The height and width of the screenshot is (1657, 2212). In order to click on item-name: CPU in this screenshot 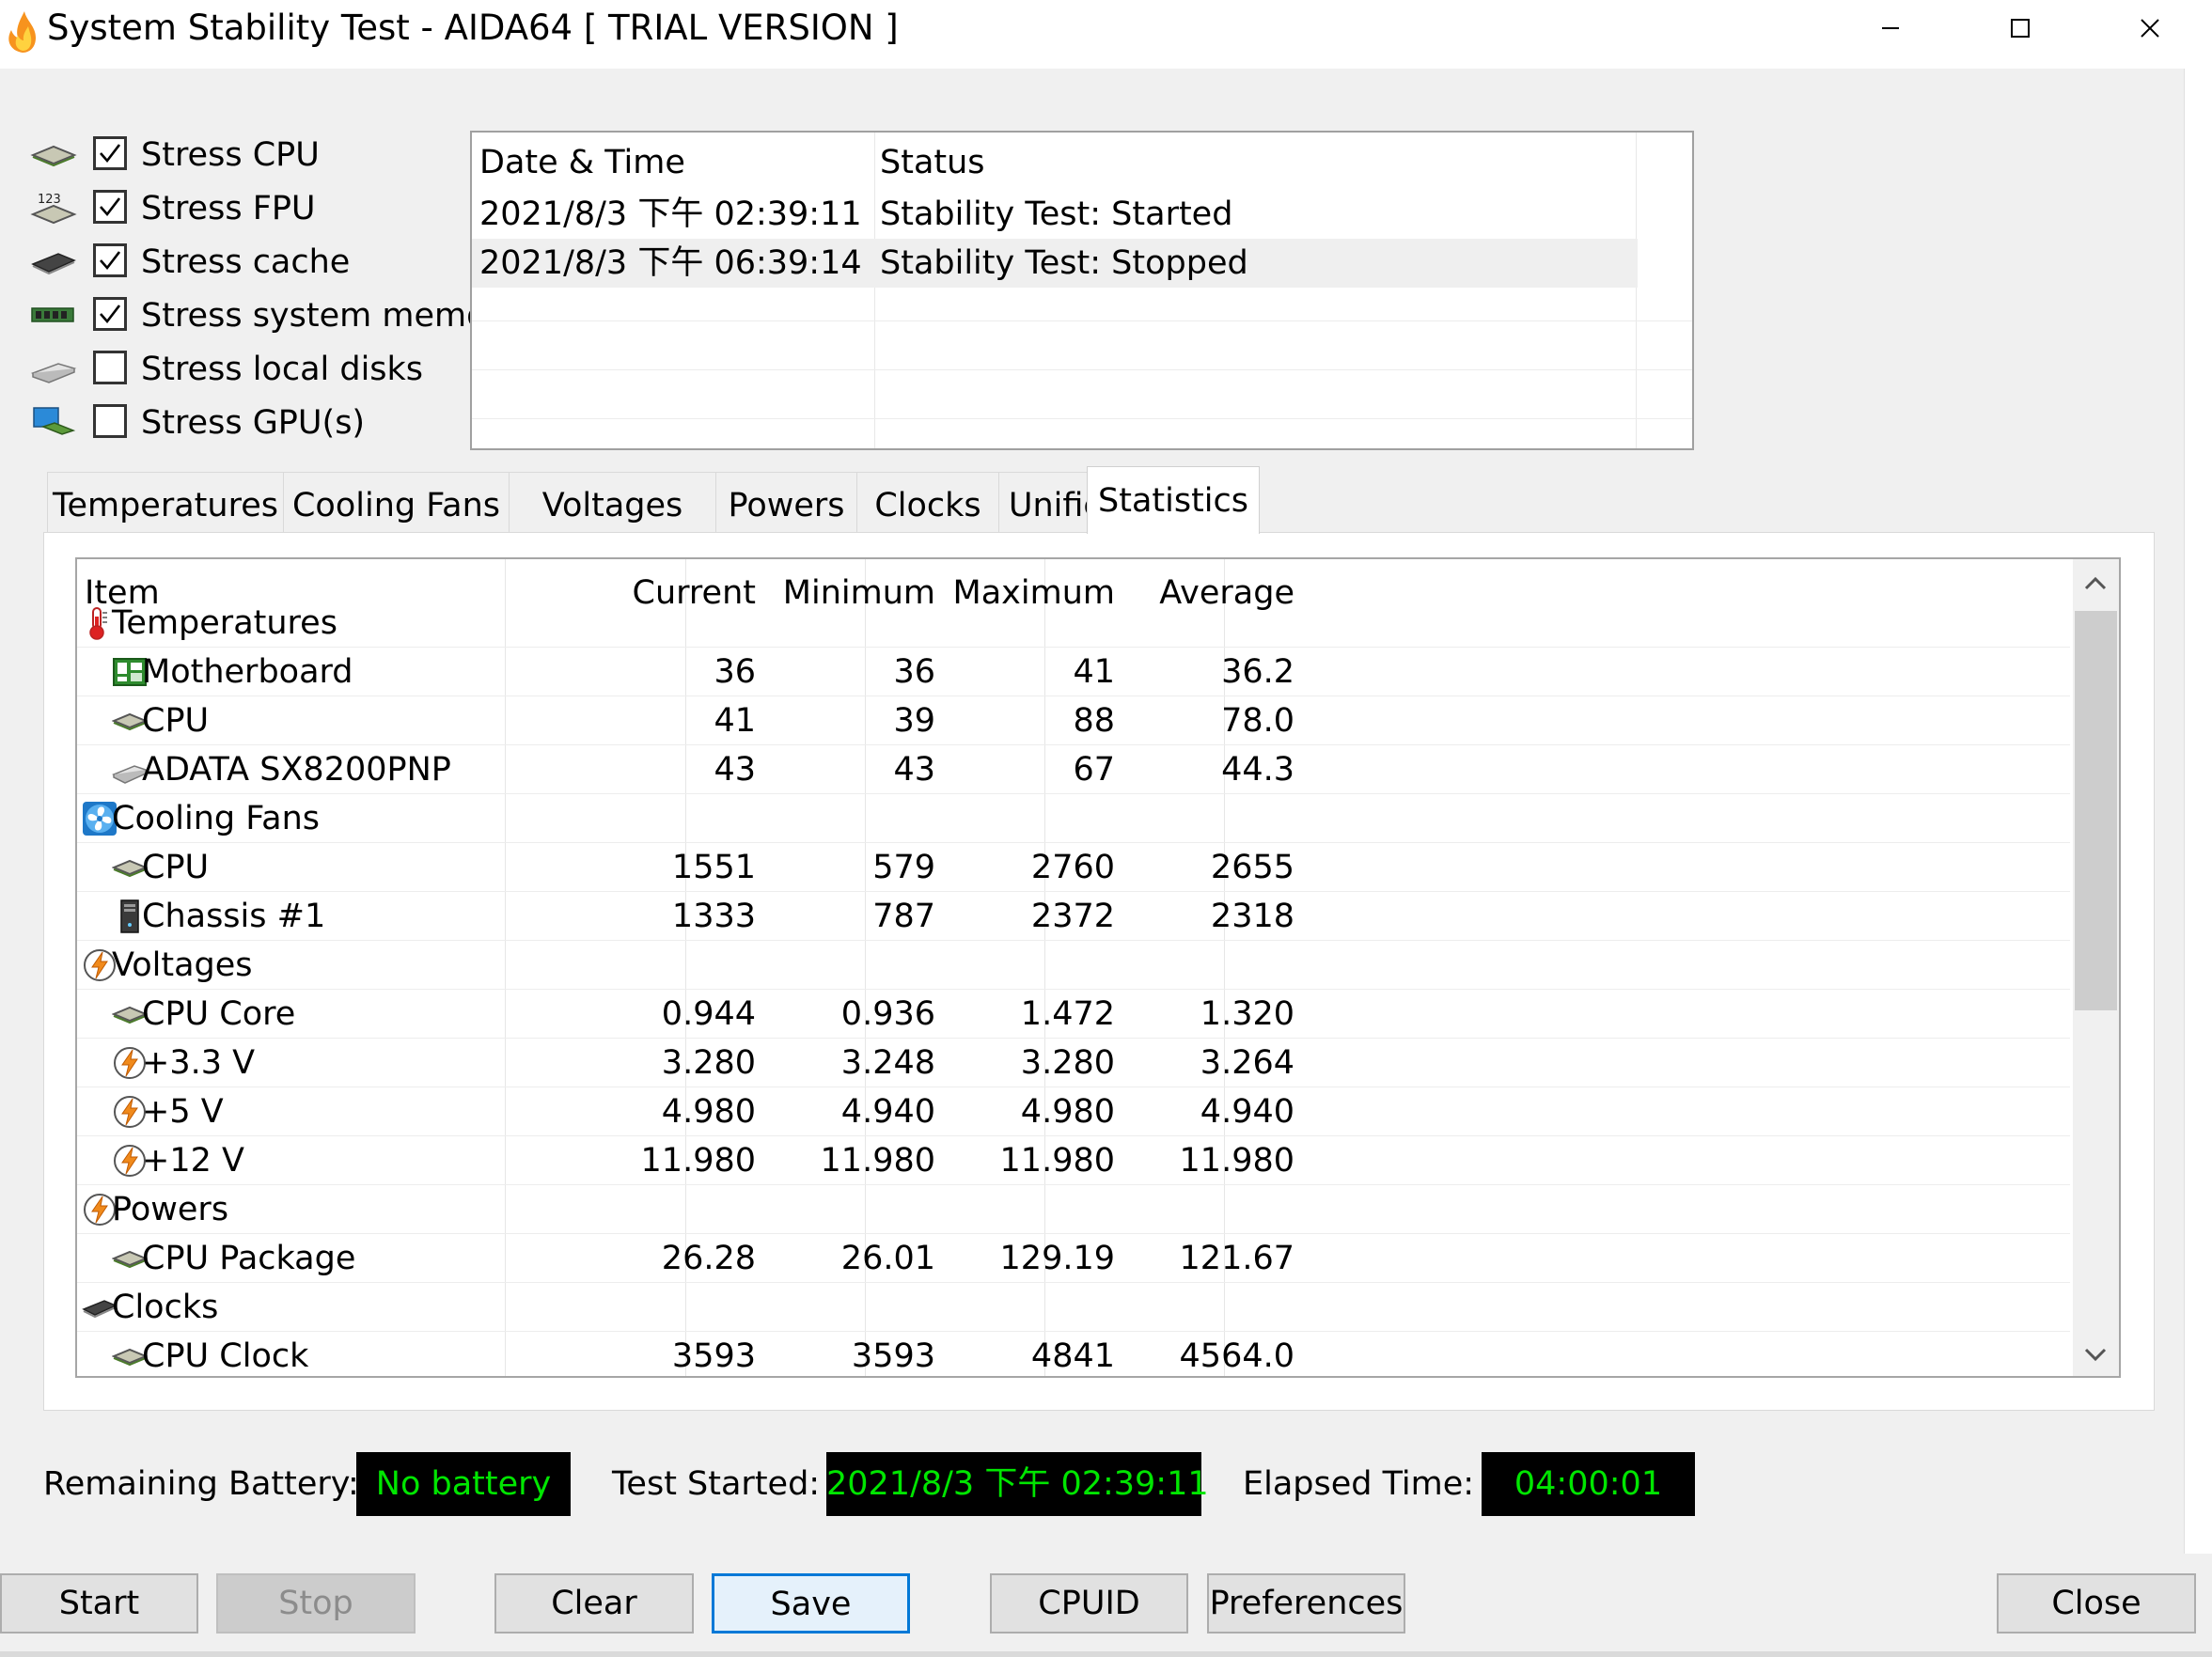, I will do `click(176, 721)`.